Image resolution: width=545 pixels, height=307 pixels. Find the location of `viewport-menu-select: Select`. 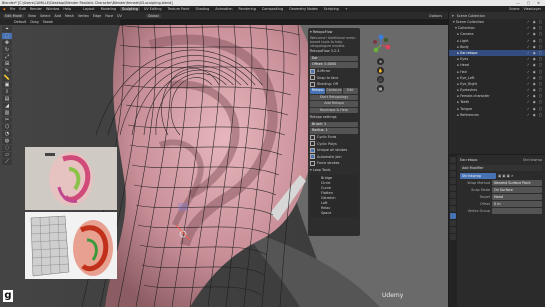

viewport-menu-select: Select is located at coordinates (45, 16).